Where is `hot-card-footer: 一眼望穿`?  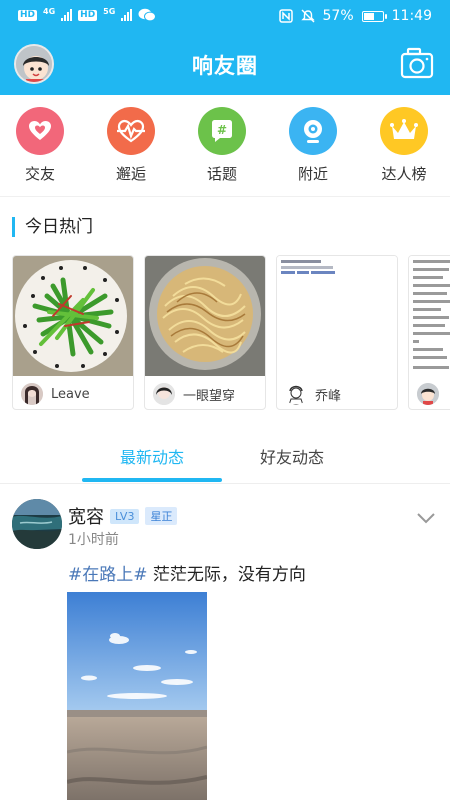 hot-card-footer: 一眼望穿 is located at coordinates (205, 393).